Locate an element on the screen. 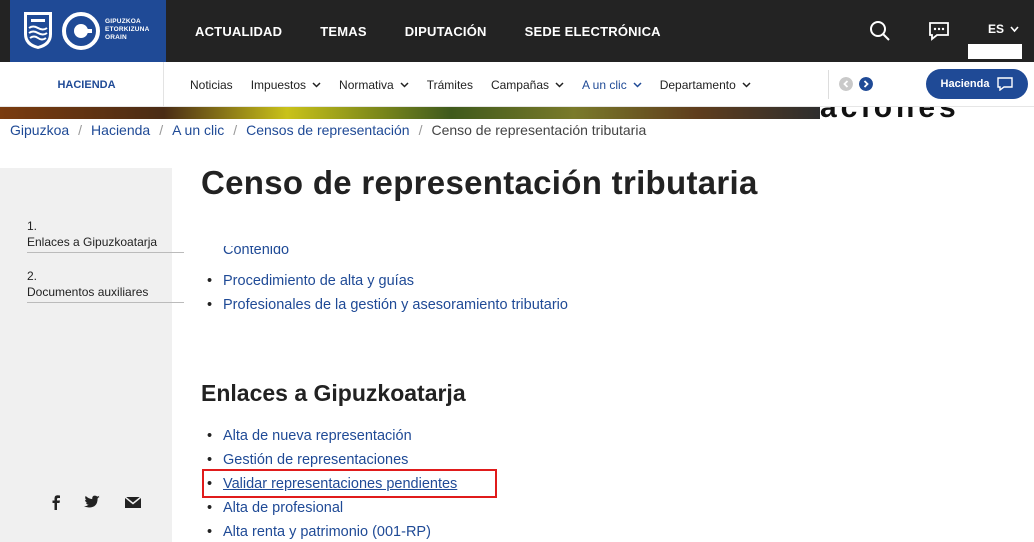  subnav-item-a-un-clic: A un clic is located at coordinates (612, 85).